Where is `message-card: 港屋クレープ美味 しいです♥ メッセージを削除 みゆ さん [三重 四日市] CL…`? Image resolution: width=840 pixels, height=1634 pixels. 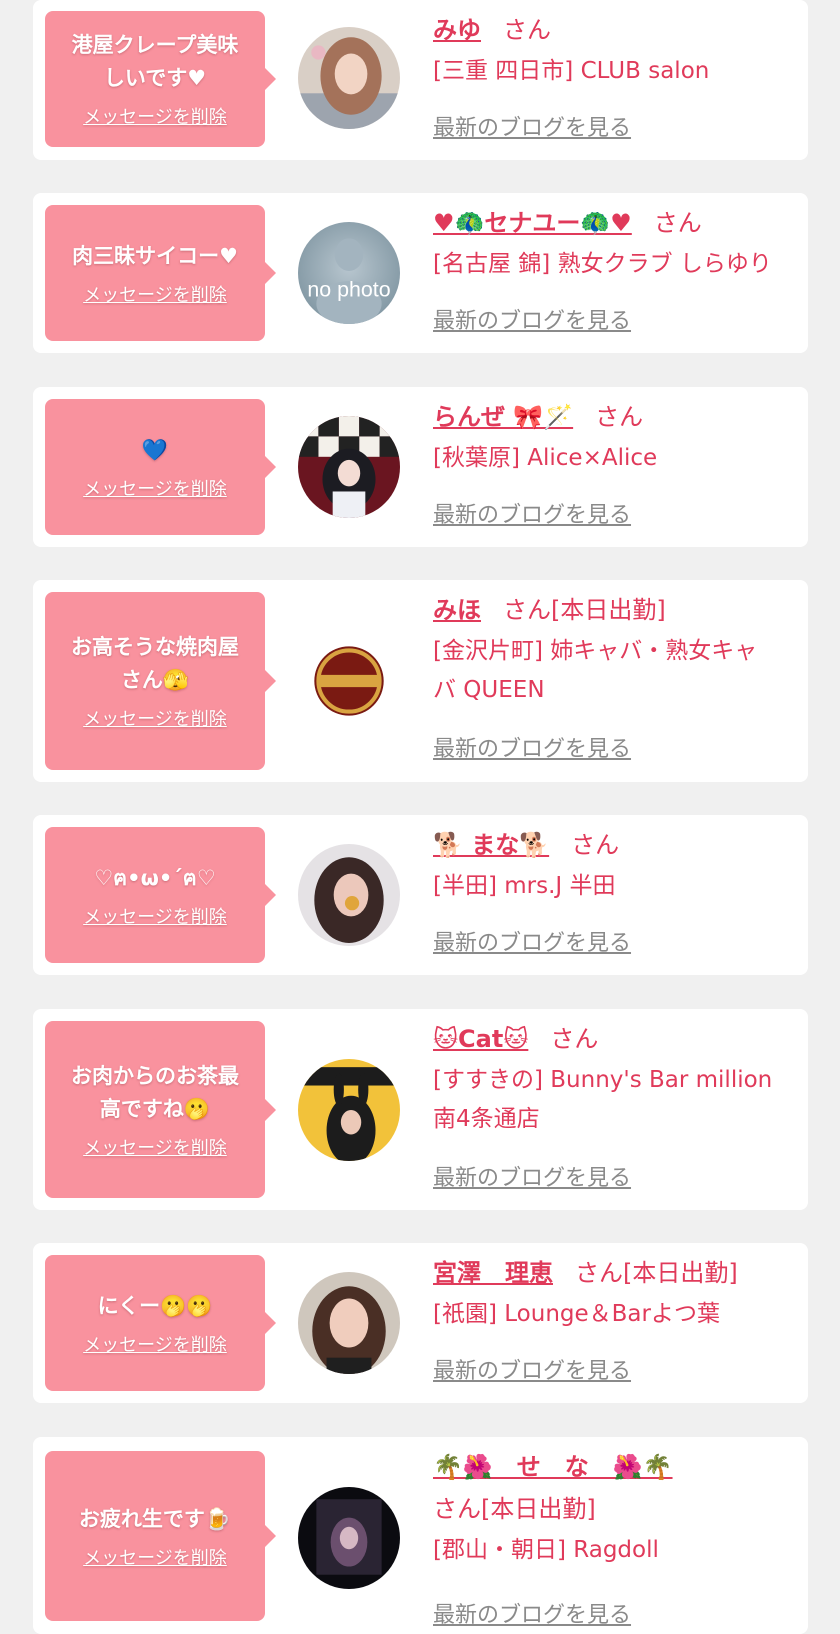 message-card: 港屋クレープ美味 しいです♥ メッセージを削除 みゆ さん [三重 四日市] CL… is located at coordinates (420, 80).